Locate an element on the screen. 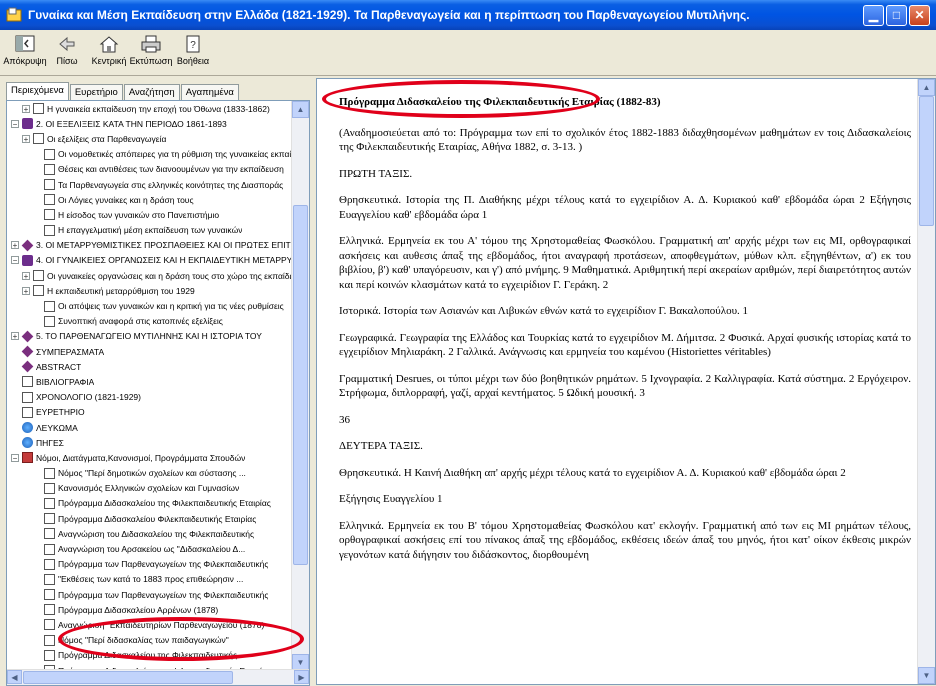 The width and height of the screenshot is (936, 686). scroll-up-icon: ▲ is located at coordinates (300, 109).